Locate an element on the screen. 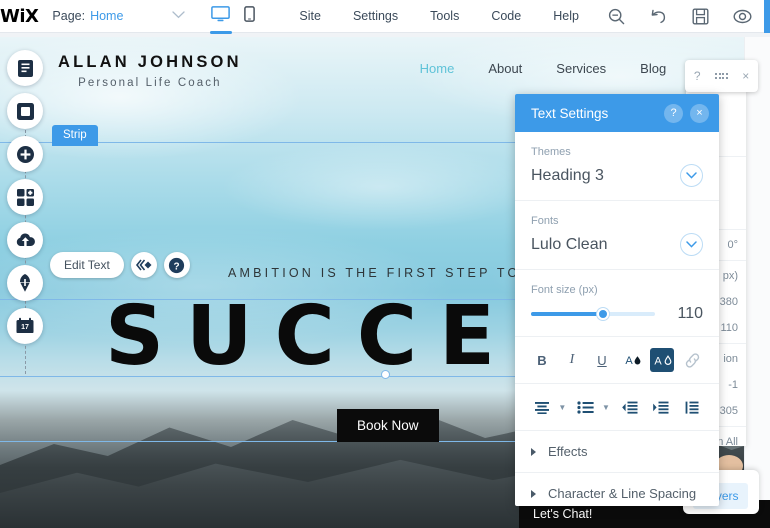 This screenshot has width=770, height=528. site-nav-home: Home is located at coordinates (437, 68).